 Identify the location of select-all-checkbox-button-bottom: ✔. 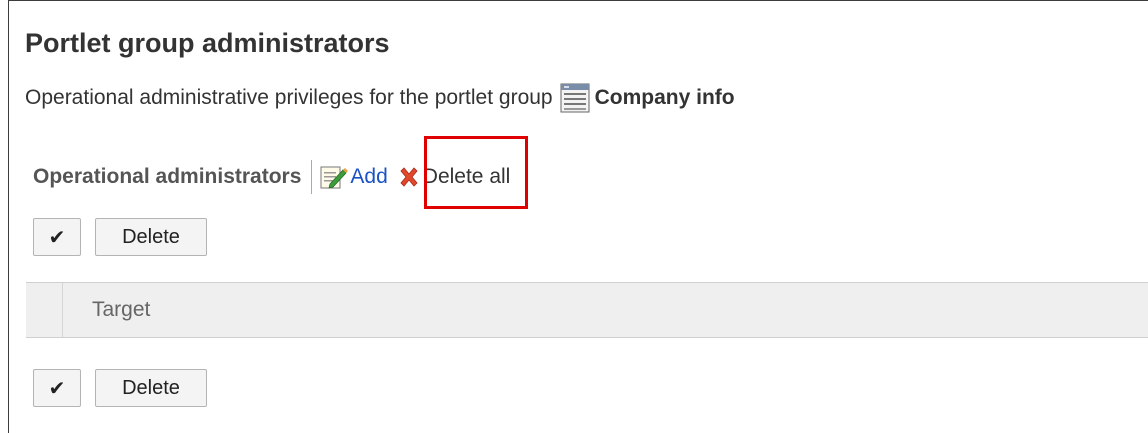
(57, 388).